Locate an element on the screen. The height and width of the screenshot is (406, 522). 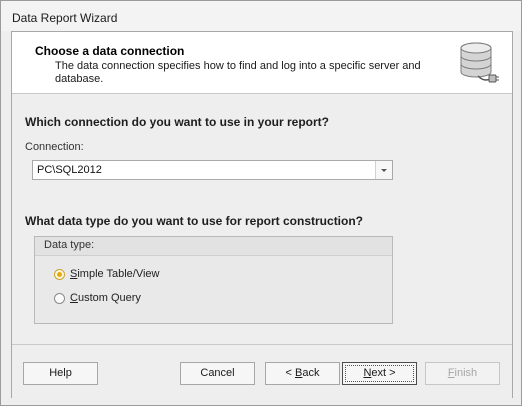
back-button-prefix: < is located at coordinates (290, 373).